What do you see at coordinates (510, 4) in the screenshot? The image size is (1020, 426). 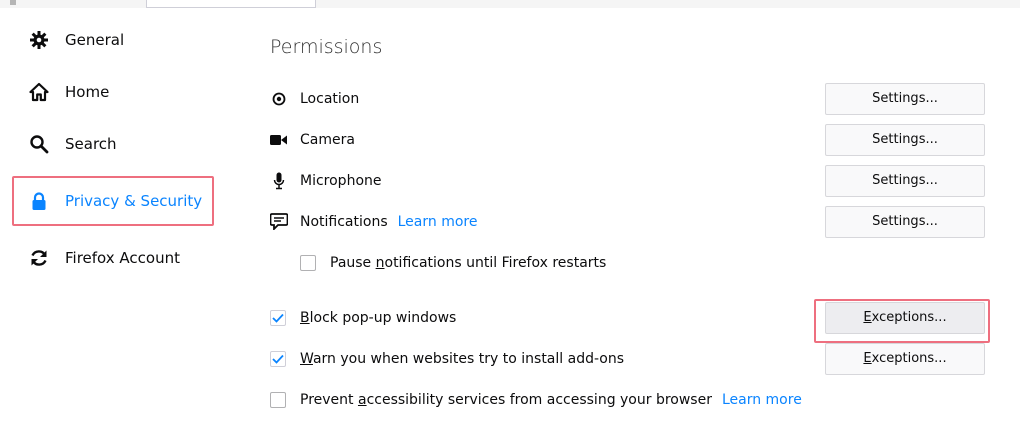 I see `tab-strip` at bounding box center [510, 4].